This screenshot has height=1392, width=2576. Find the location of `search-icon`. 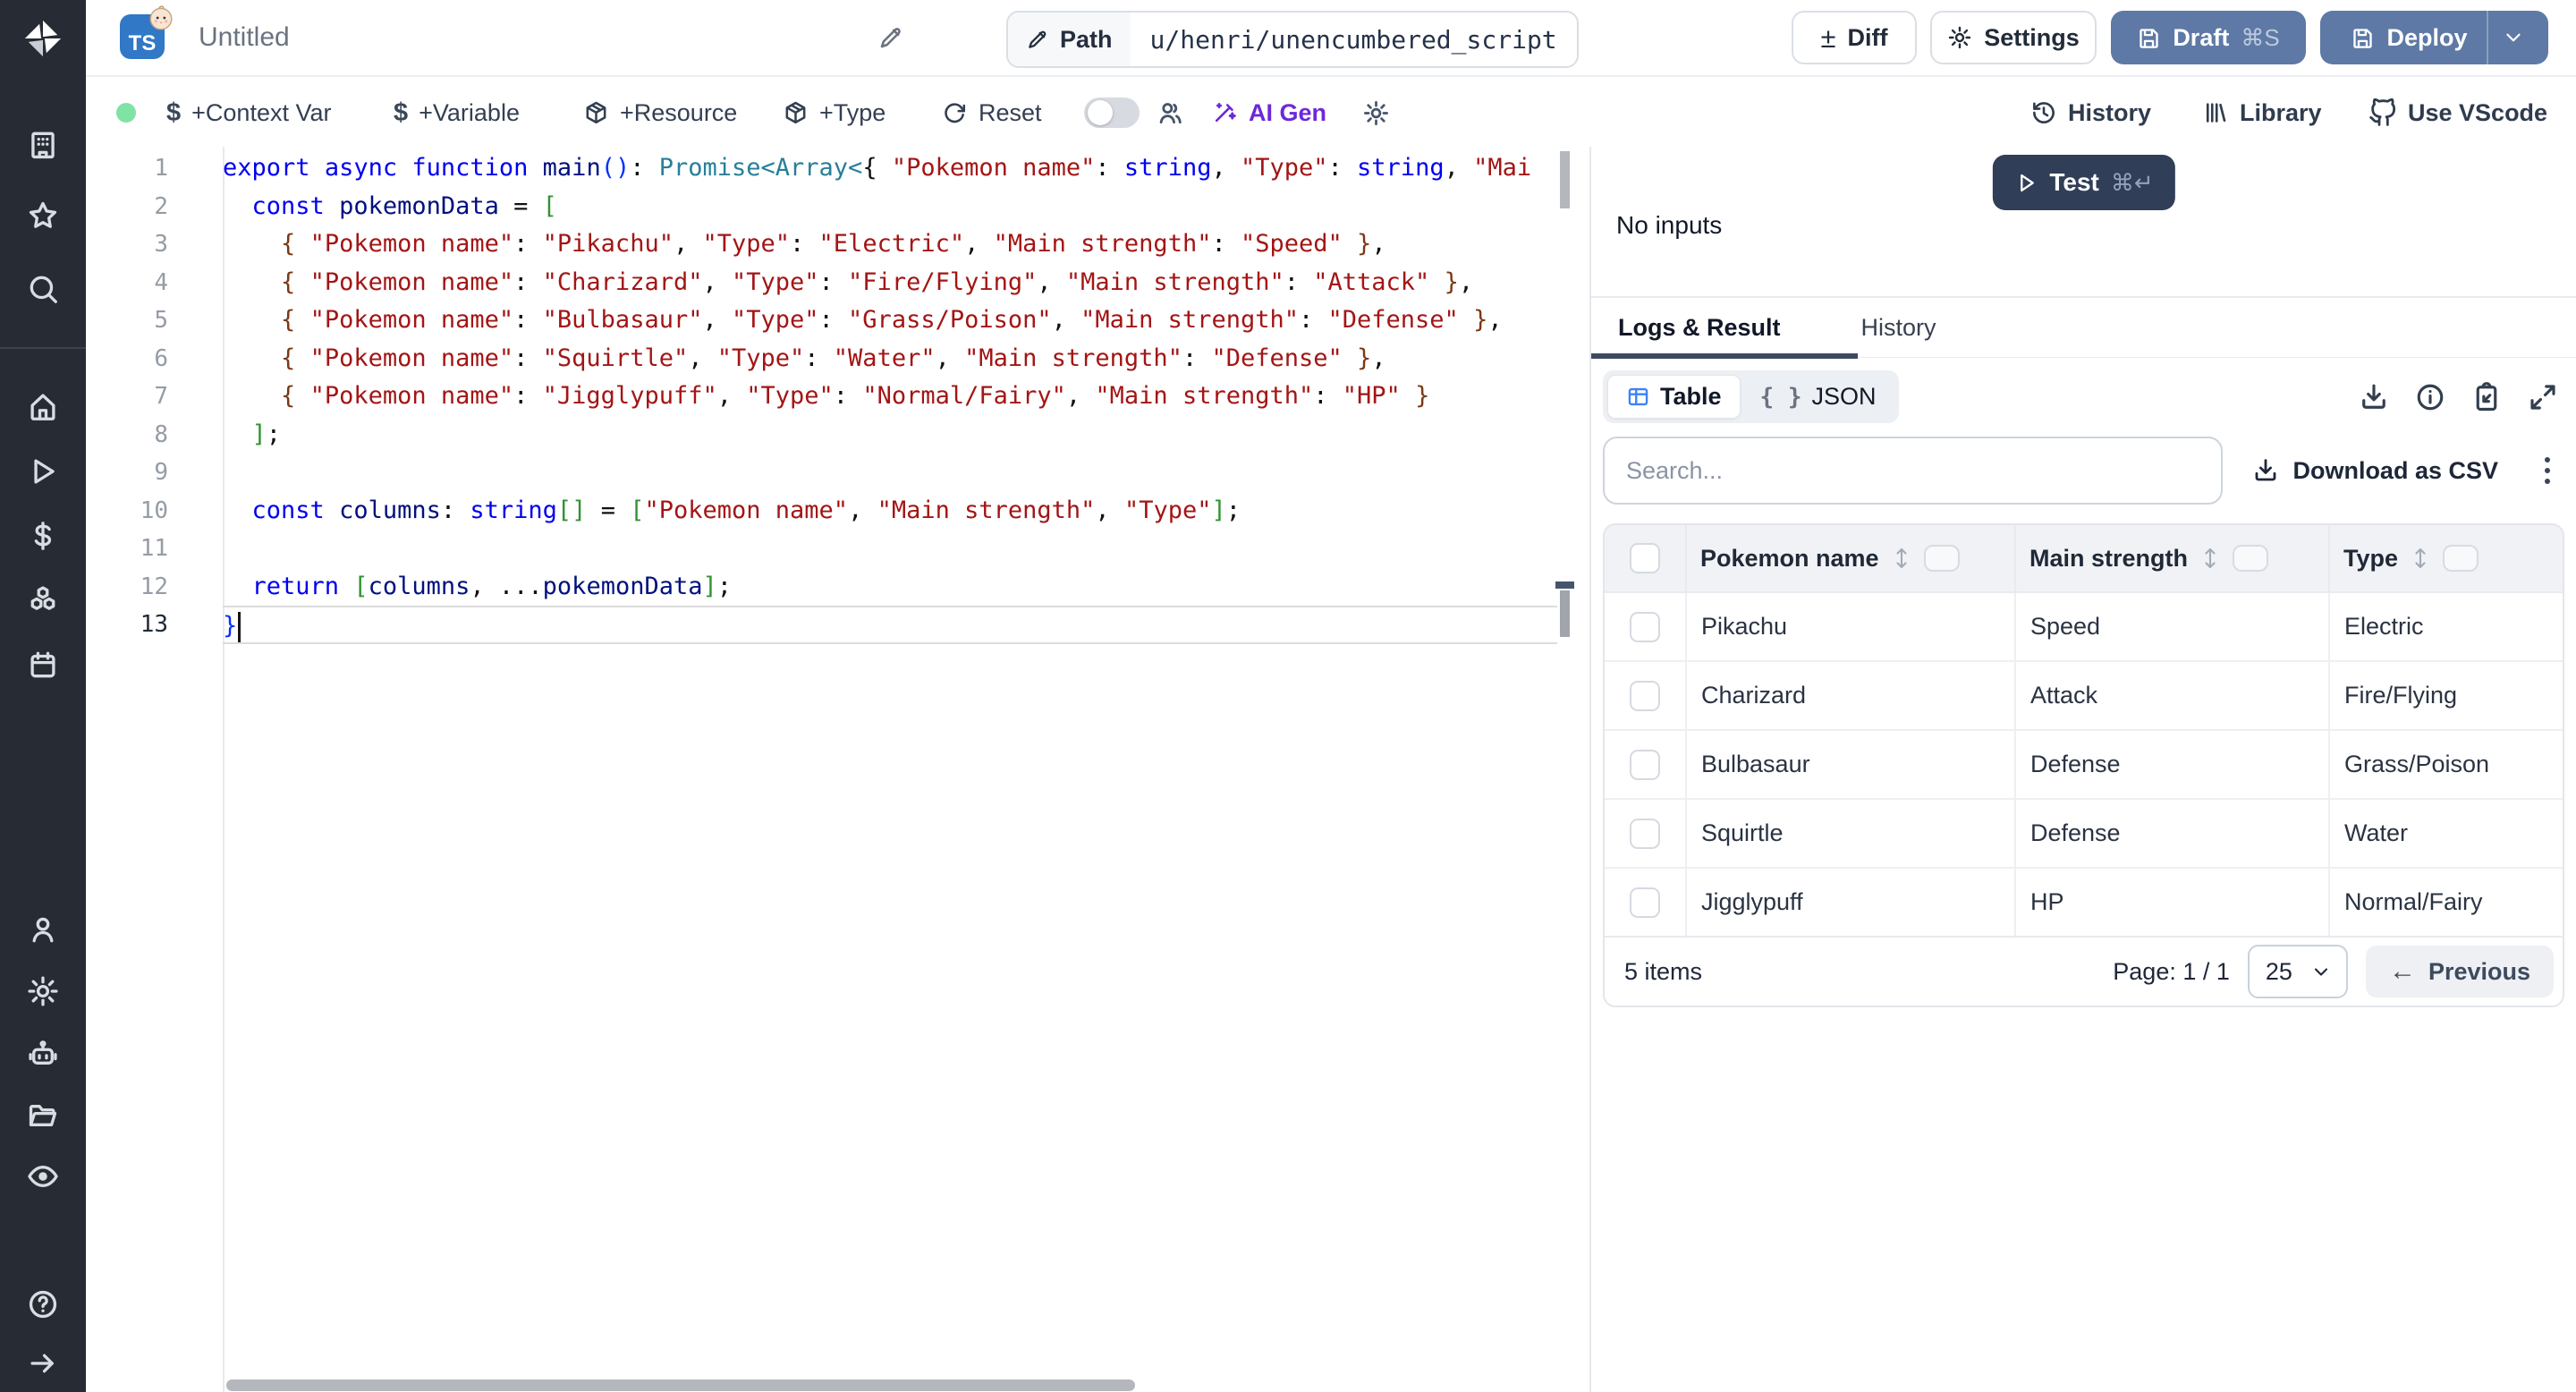

search-icon is located at coordinates (43, 289).